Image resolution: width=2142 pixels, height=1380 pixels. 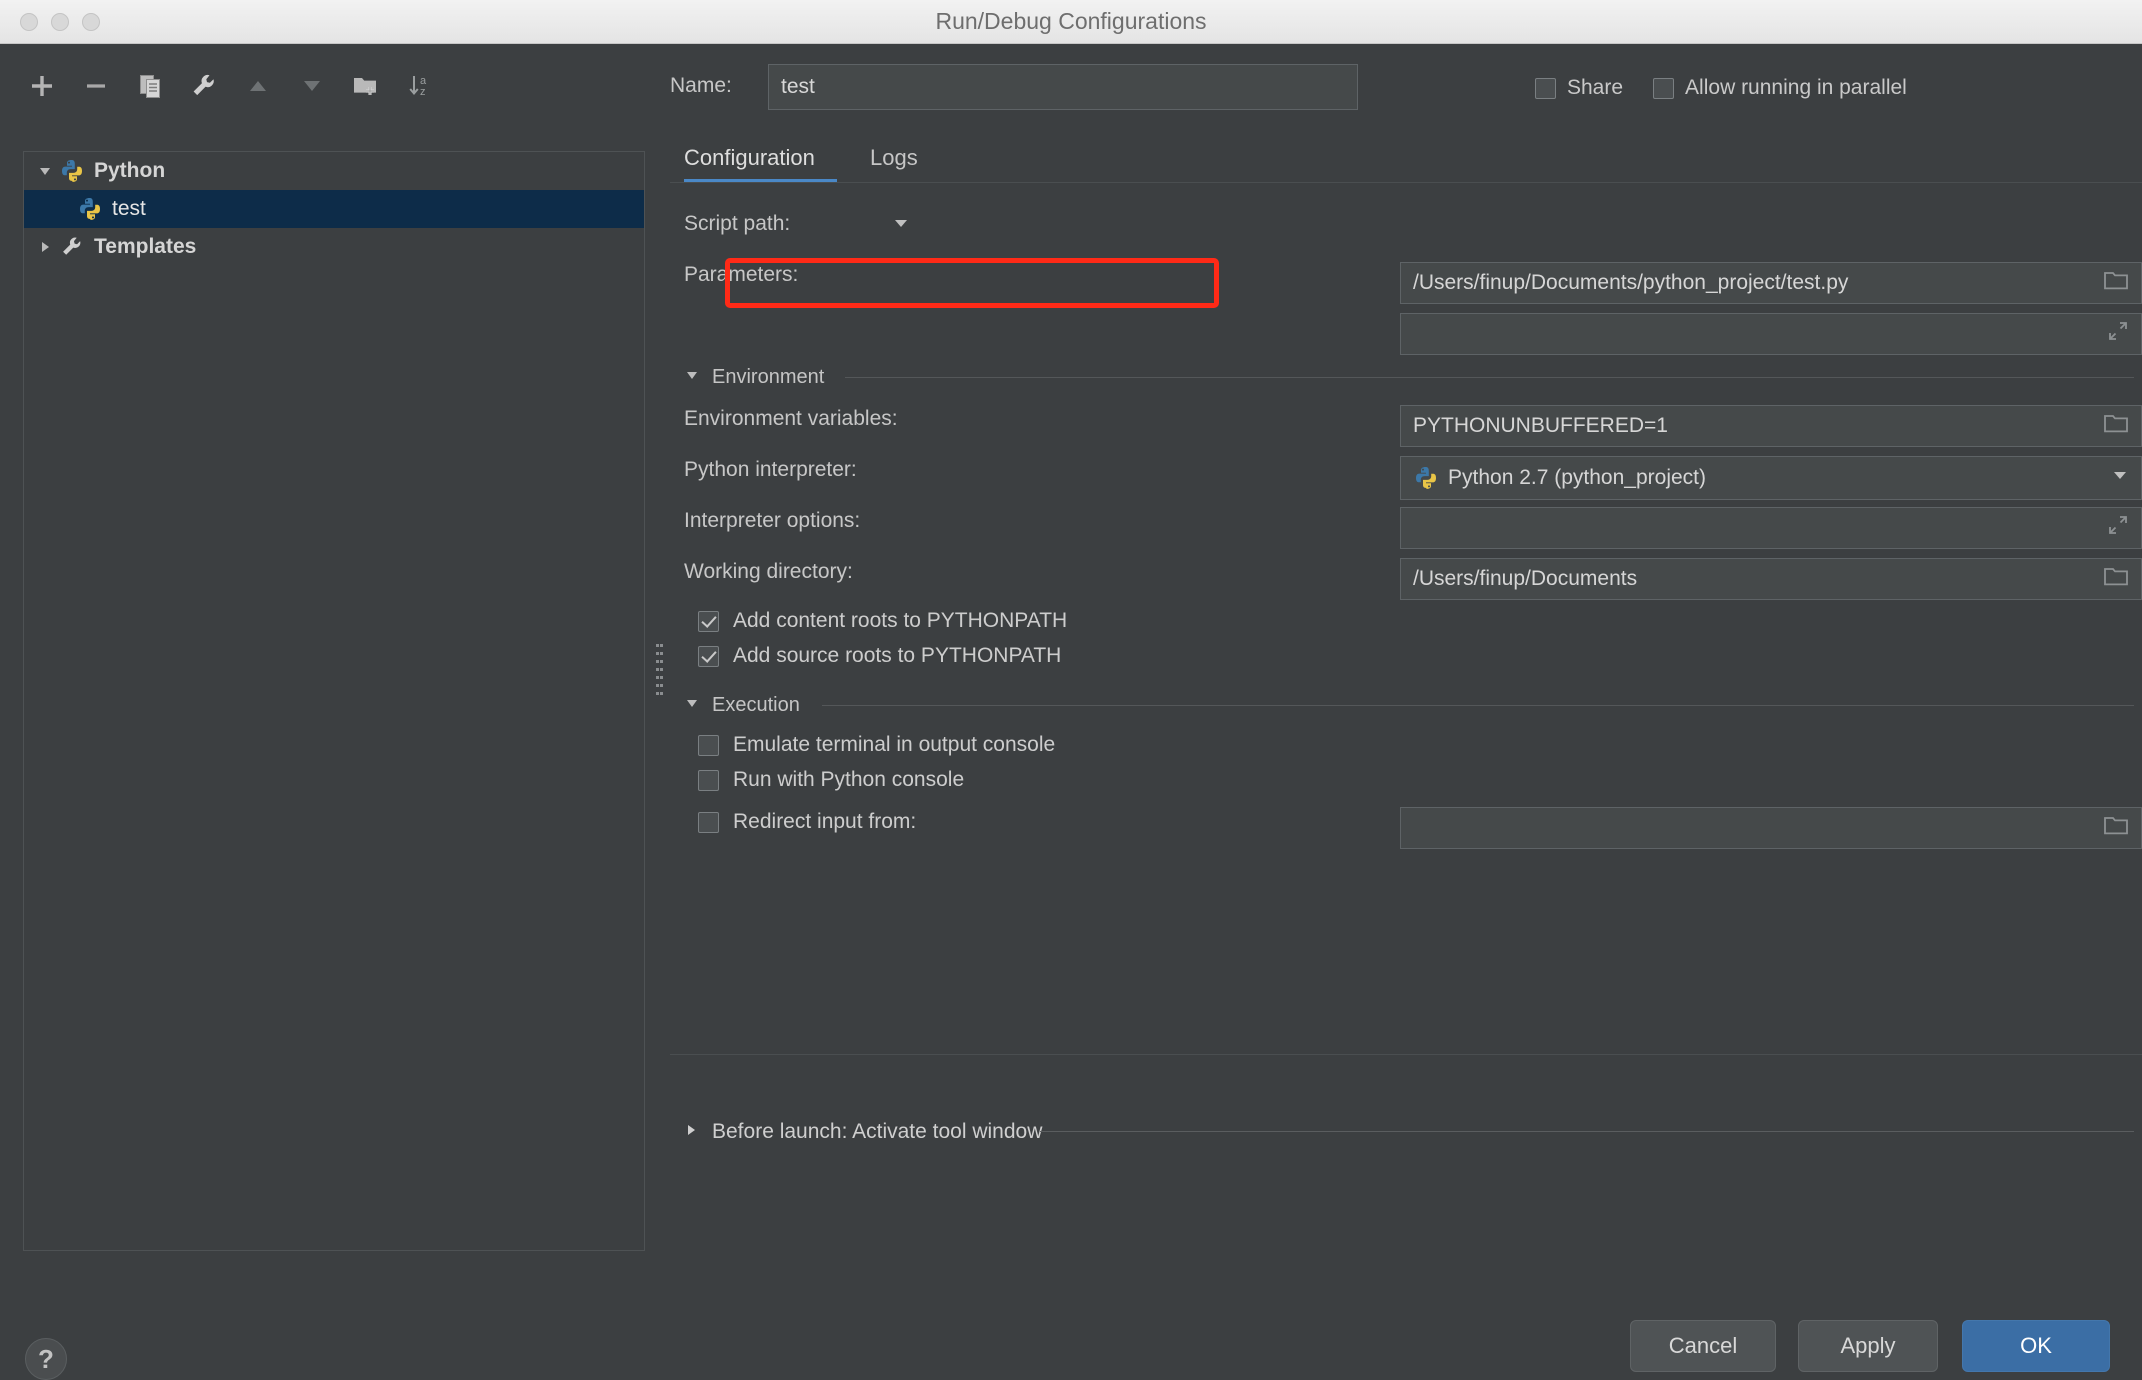 I want to click on sort-alphabetical-icon: a z, so click(x=420, y=86).